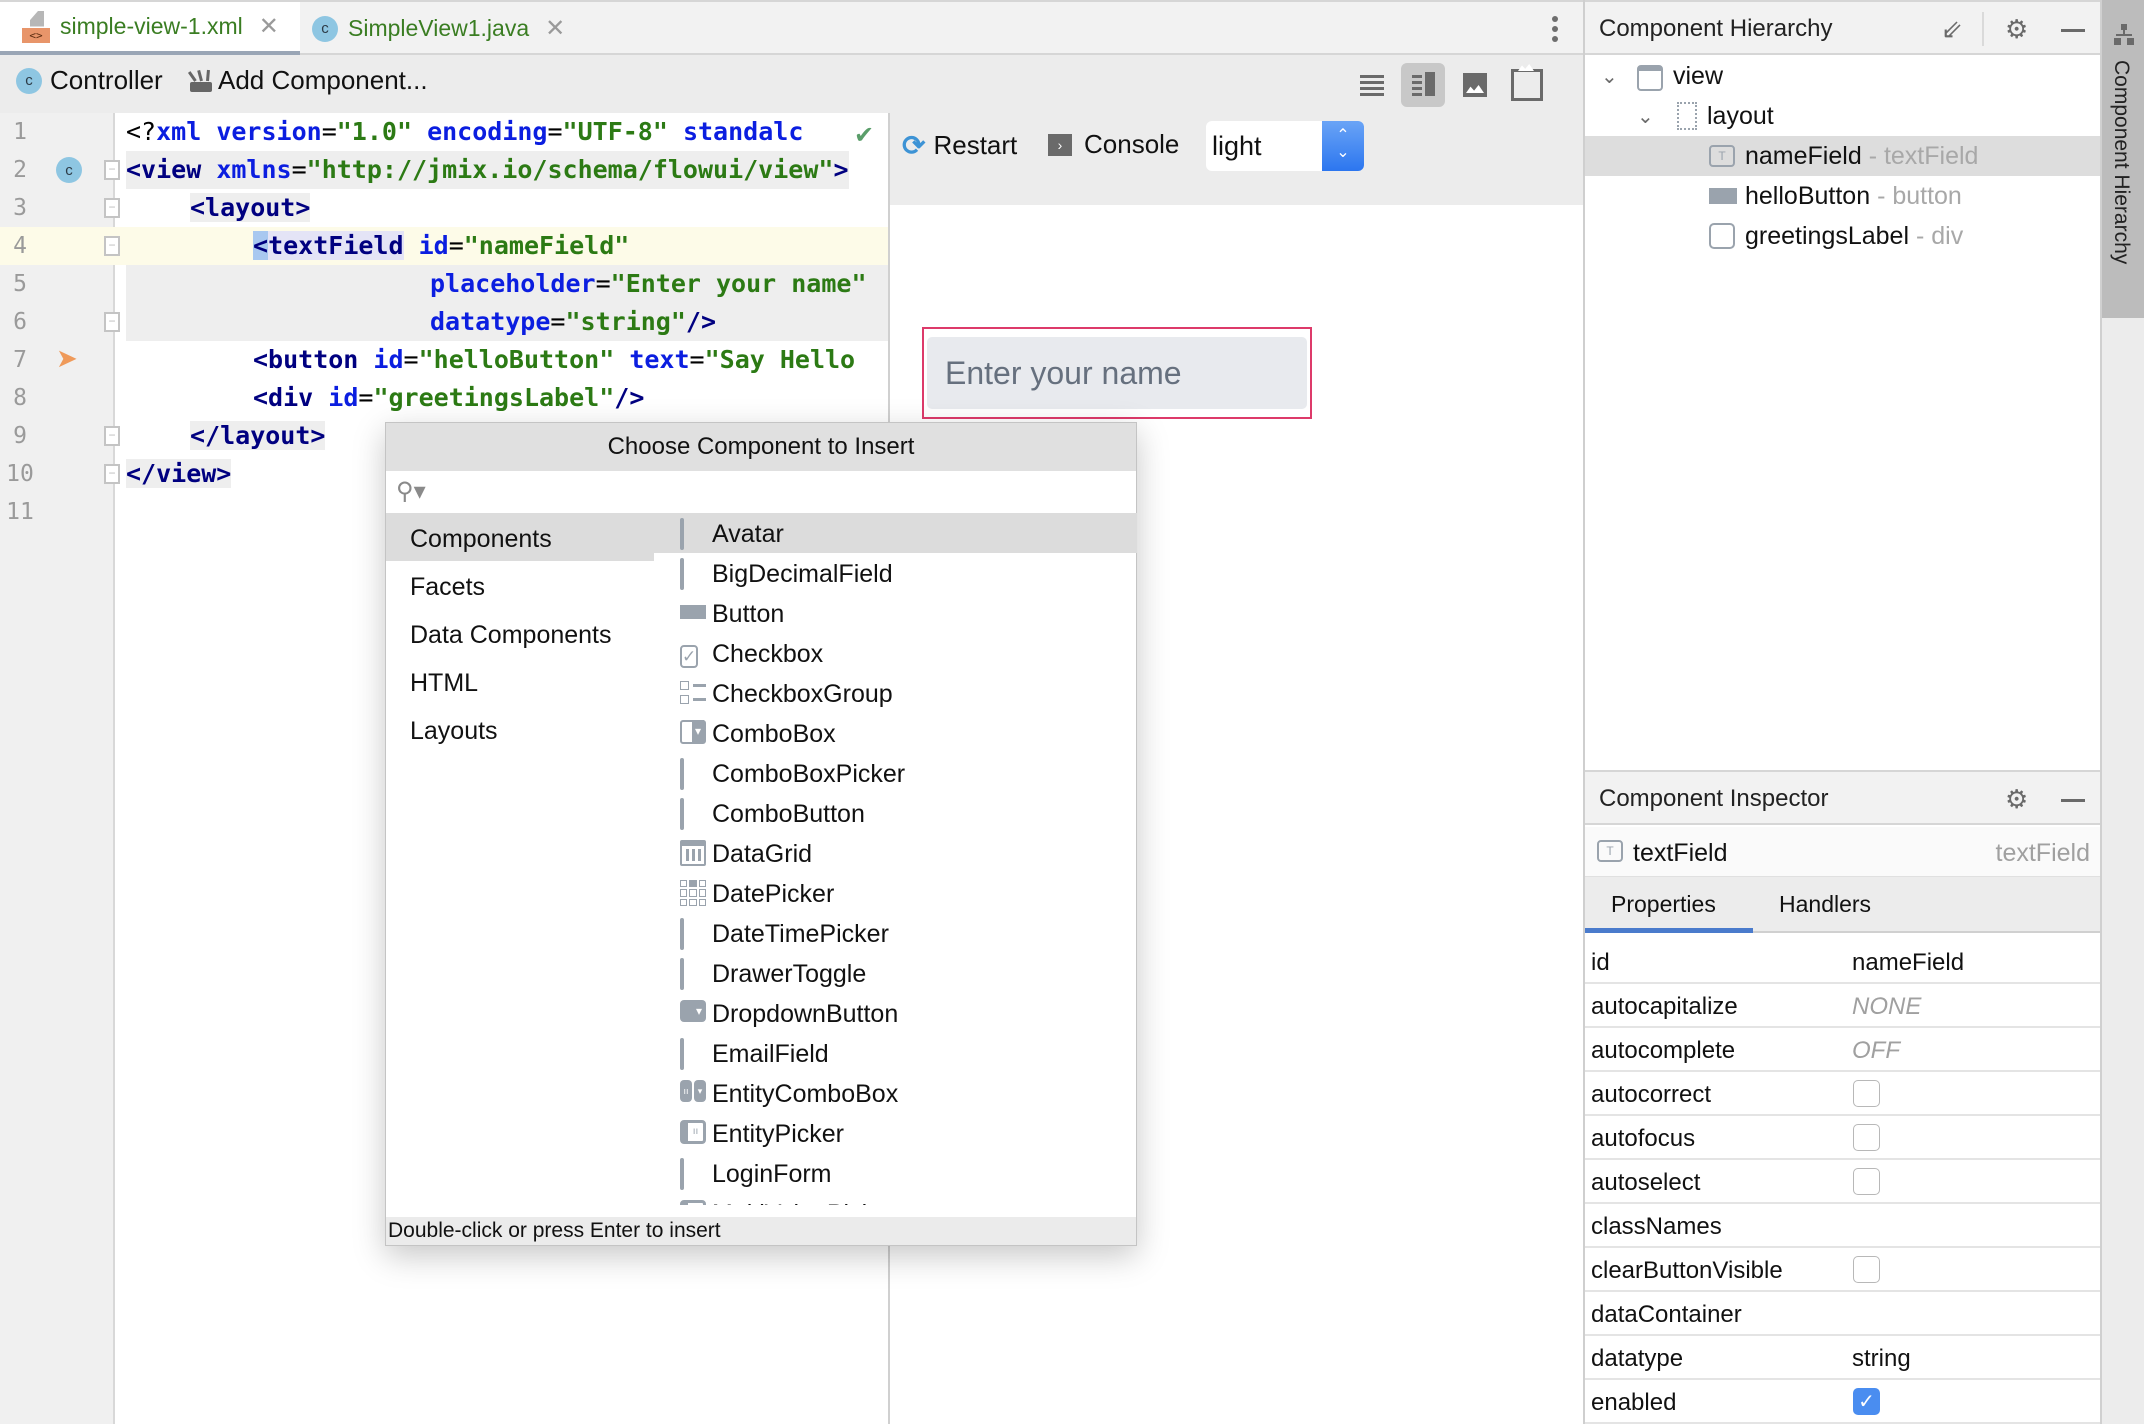  Describe the element at coordinates (895, 1093) in the screenshot. I see `component-item-entitycombobox: ıı ▾ EntityComboBox` at that location.